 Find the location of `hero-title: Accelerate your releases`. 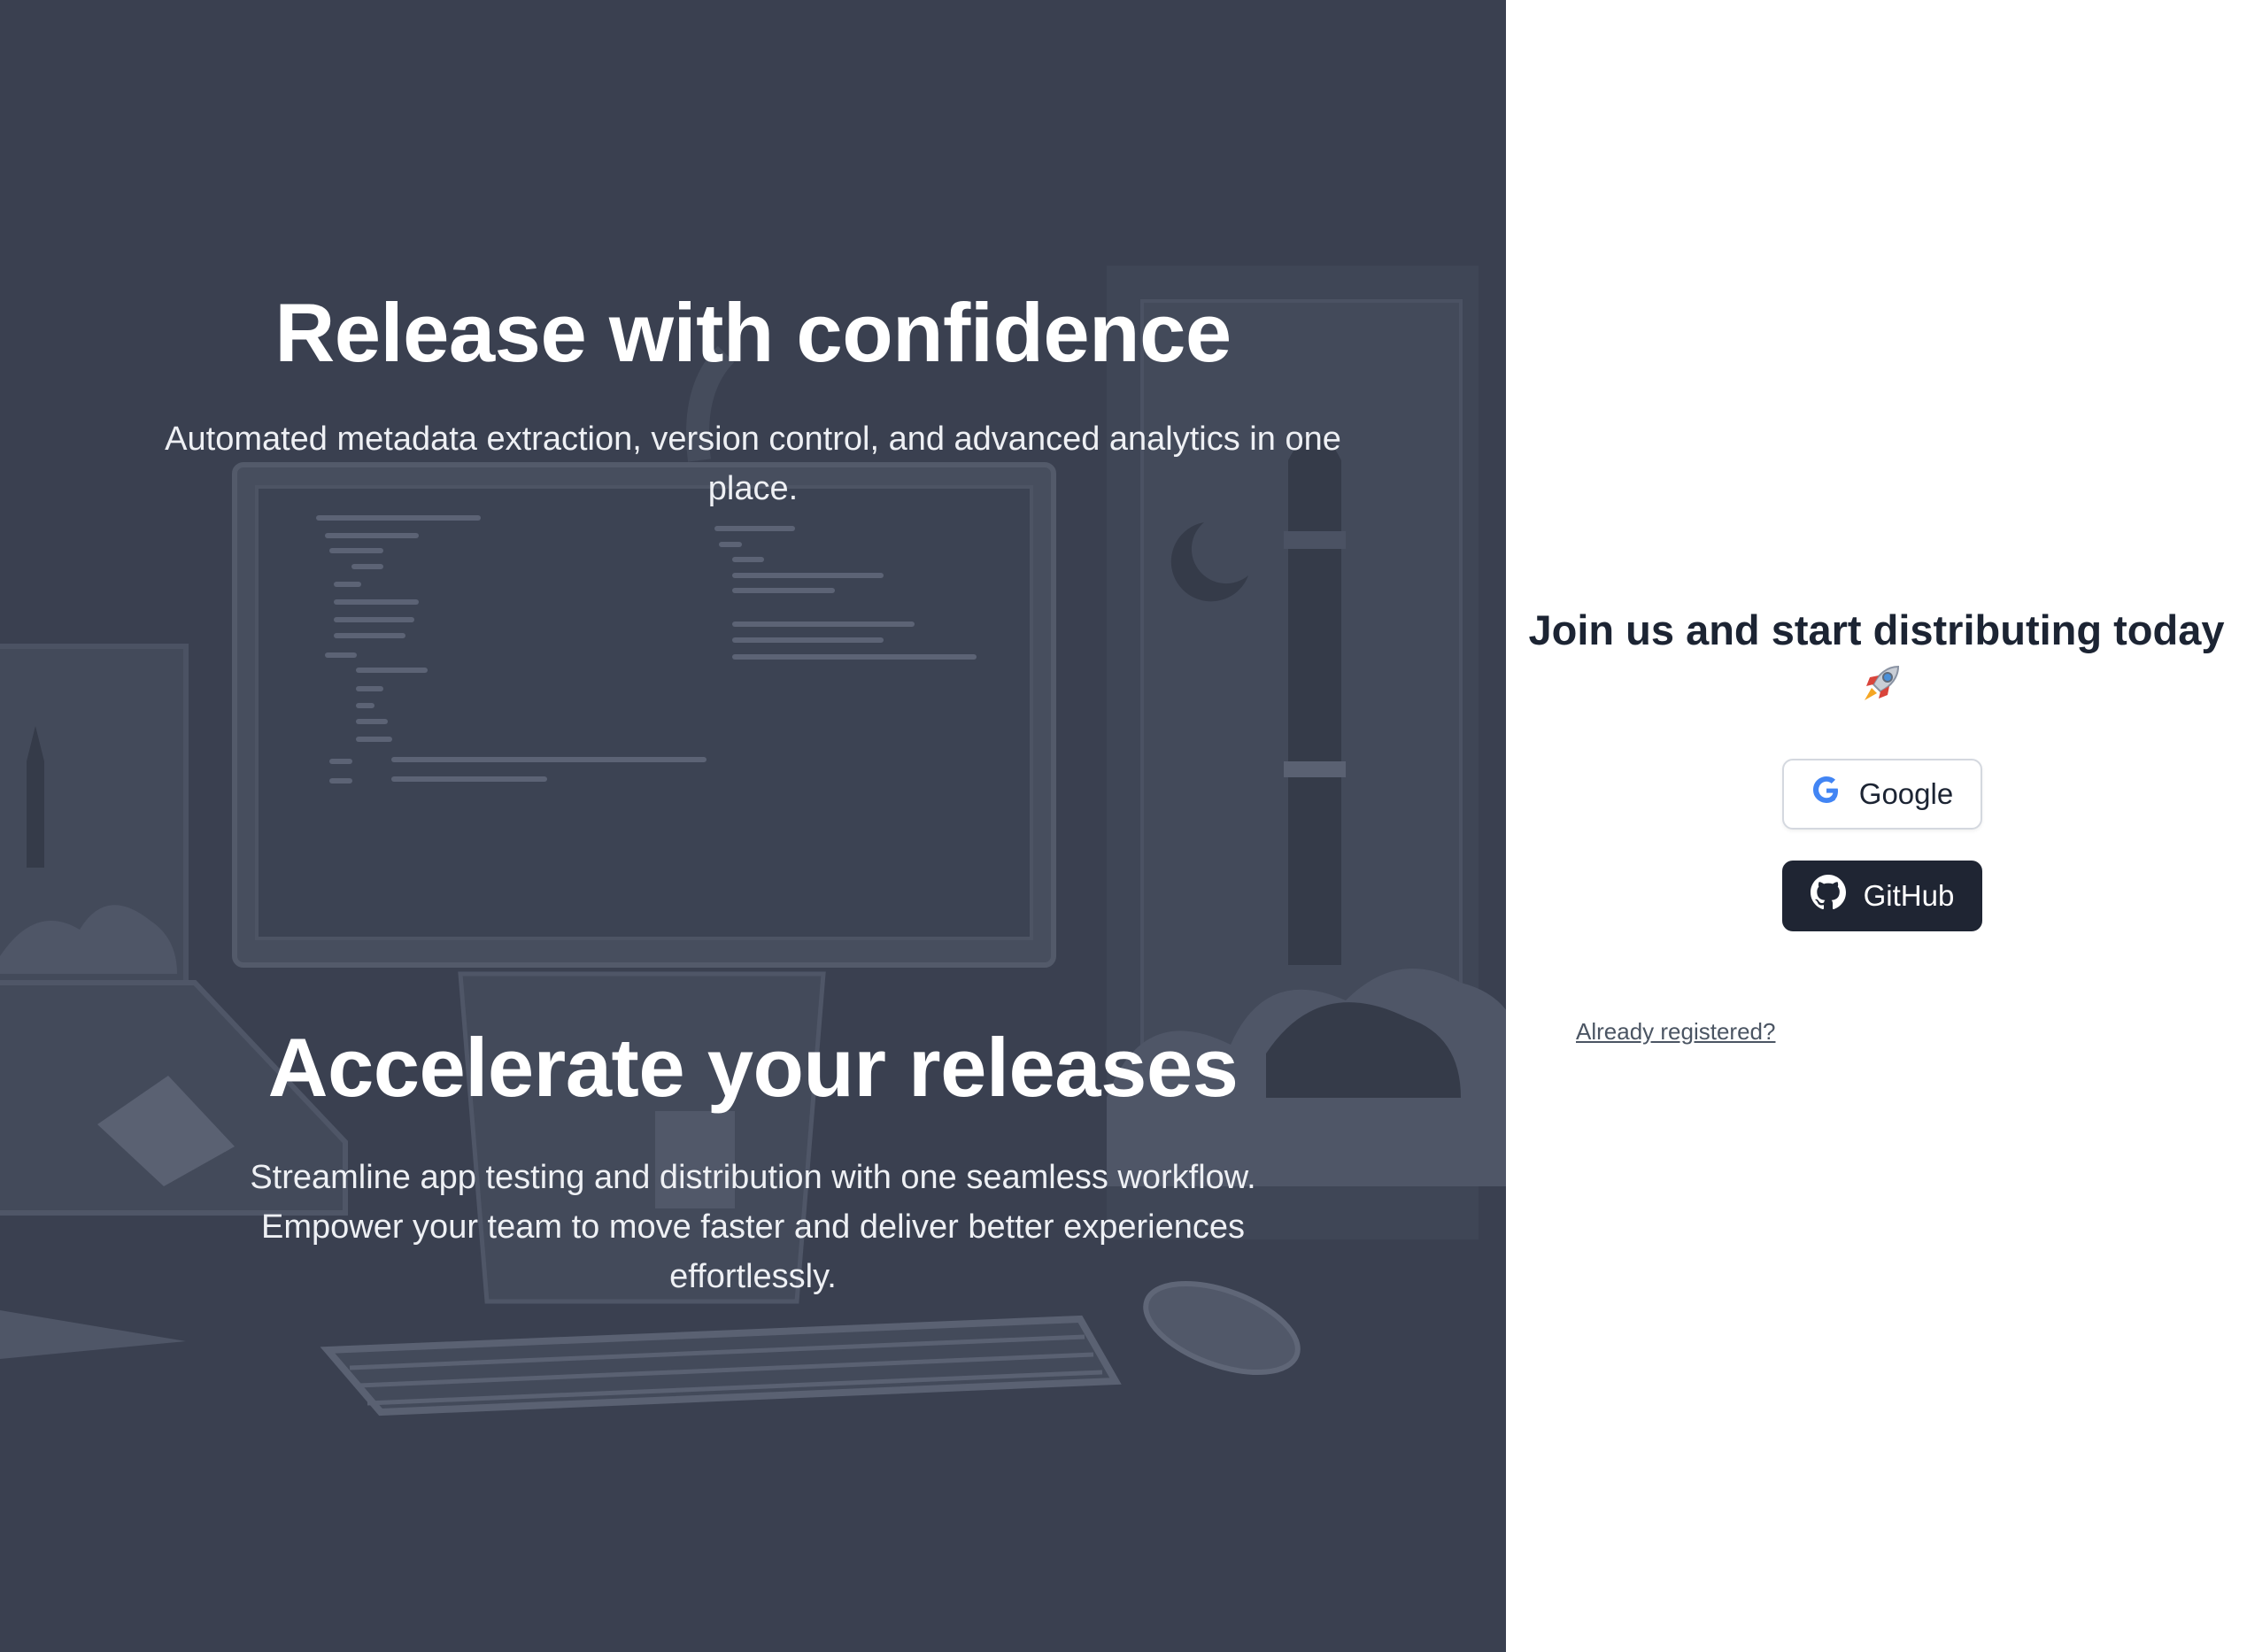

hero-title: Accelerate your releases is located at coordinates (753, 1067).